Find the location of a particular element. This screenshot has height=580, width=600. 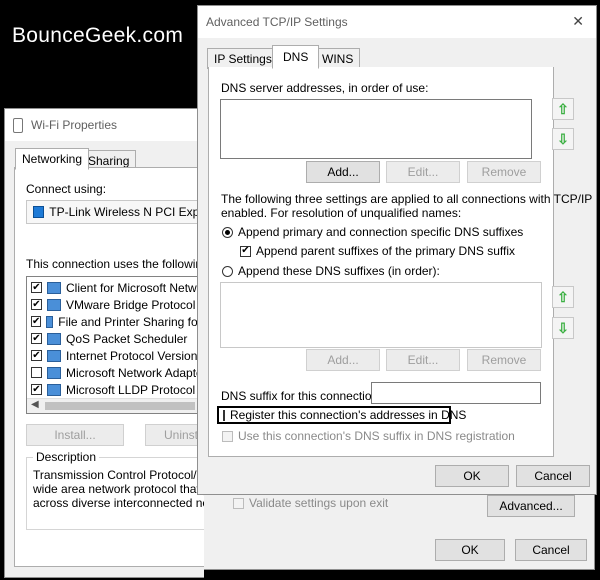

items-label: This connection uses the following ite is located at coordinates (115, 264).